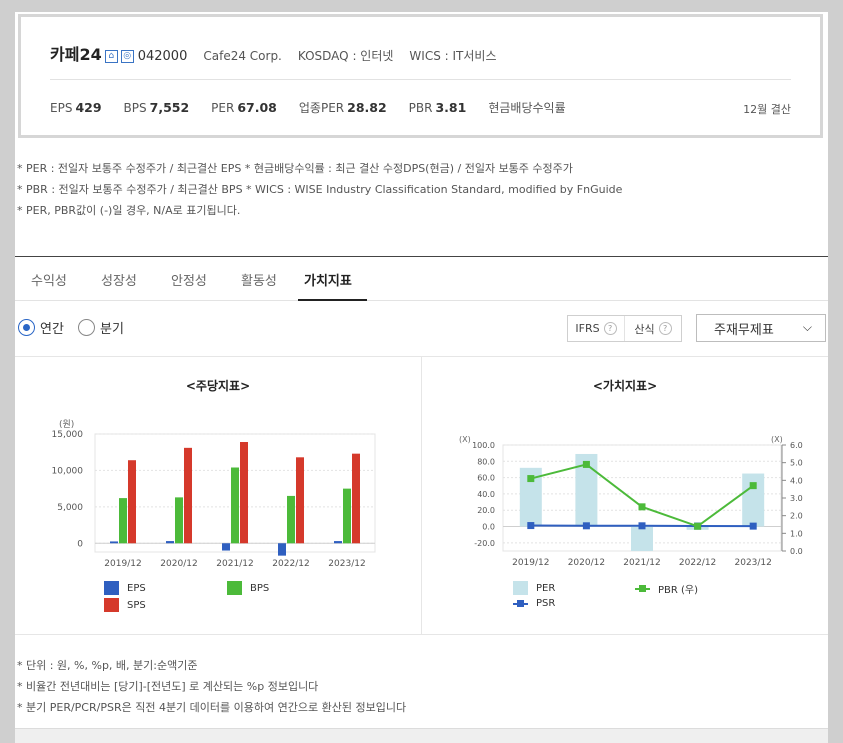  What do you see at coordinates (484, 543) in the screenshot?
I see `y-tick-label-left: -20.0` at bounding box center [484, 543].